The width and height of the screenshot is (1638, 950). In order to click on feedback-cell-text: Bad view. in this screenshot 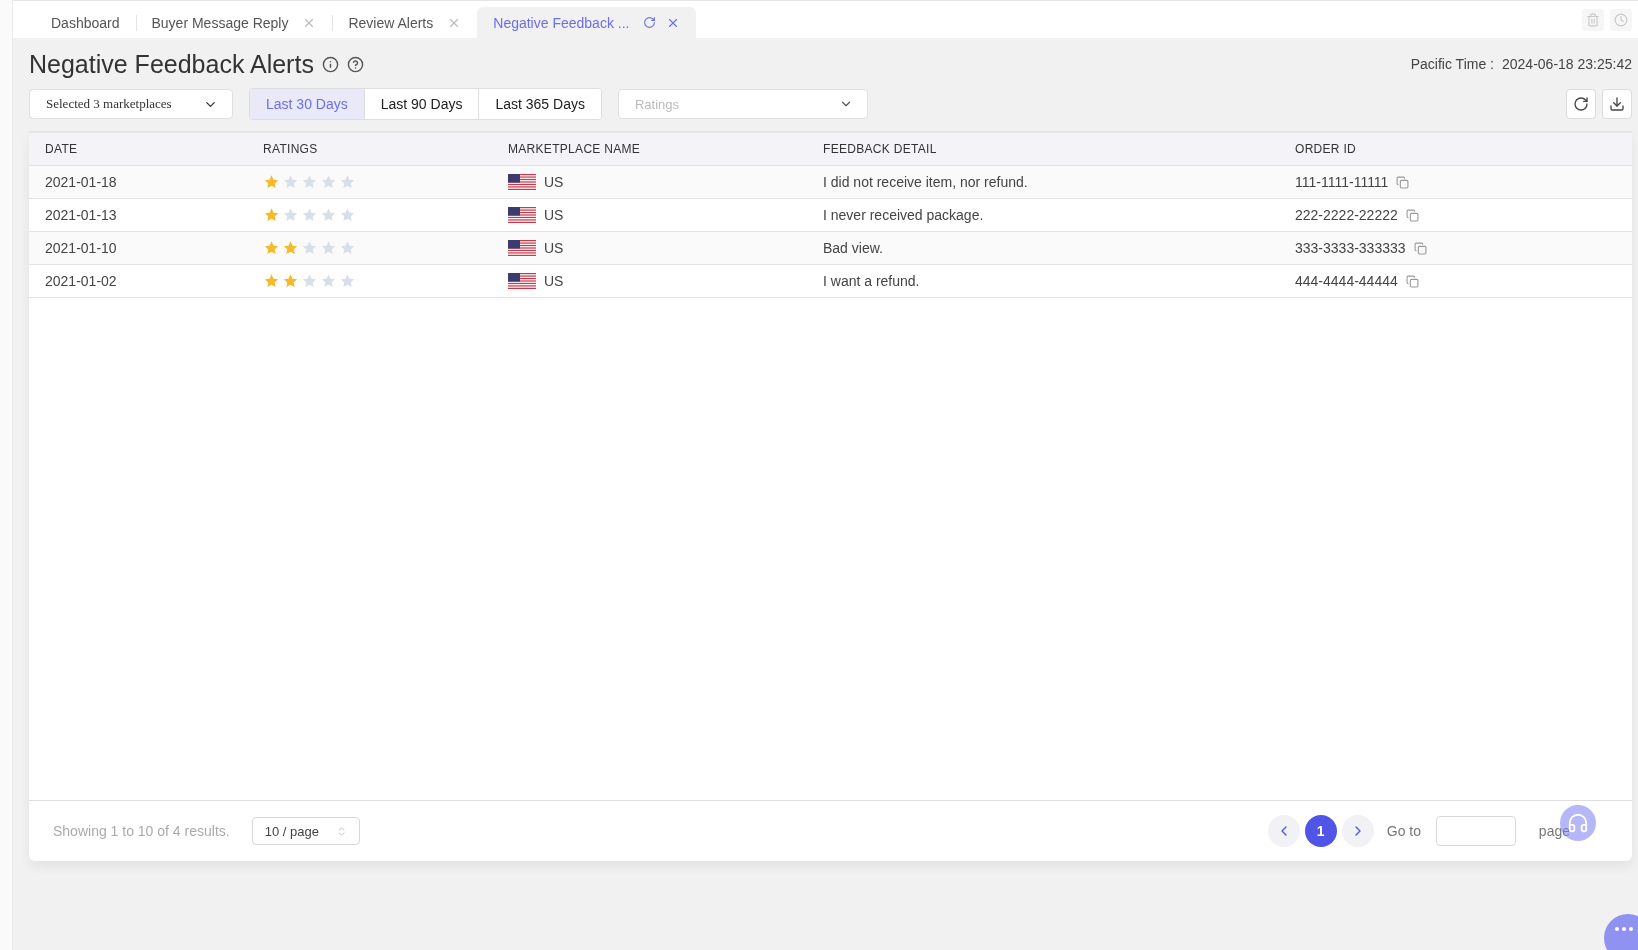, I will do `click(853, 248)`.